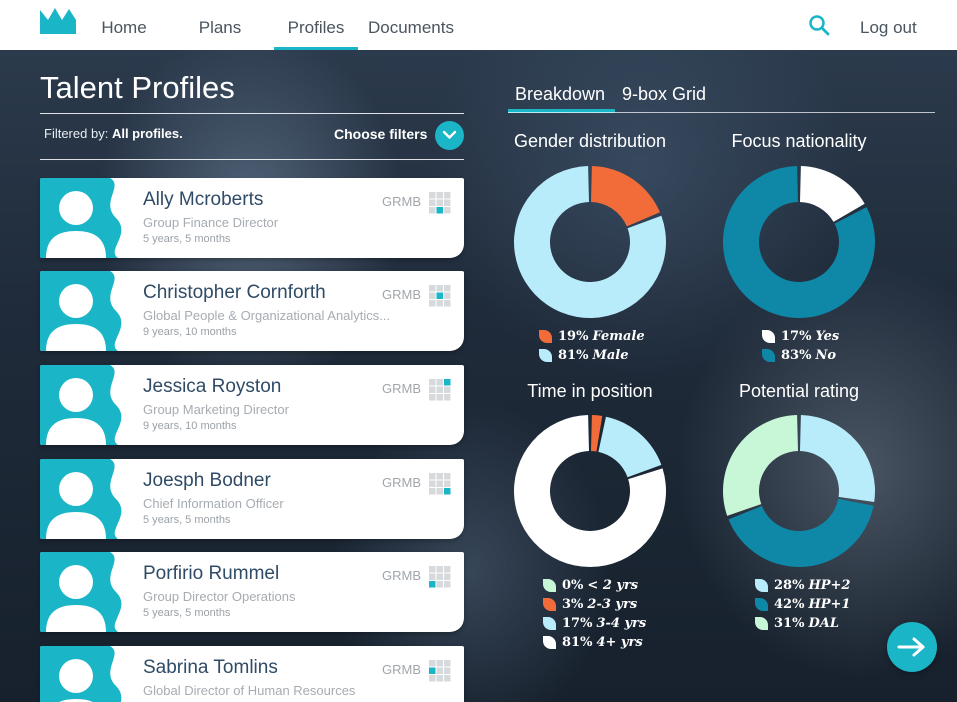 Image resolution: width=957 pixels, height=702 pixels. I want to click on profile-role: Chief Information Officer, so click(213, 503).